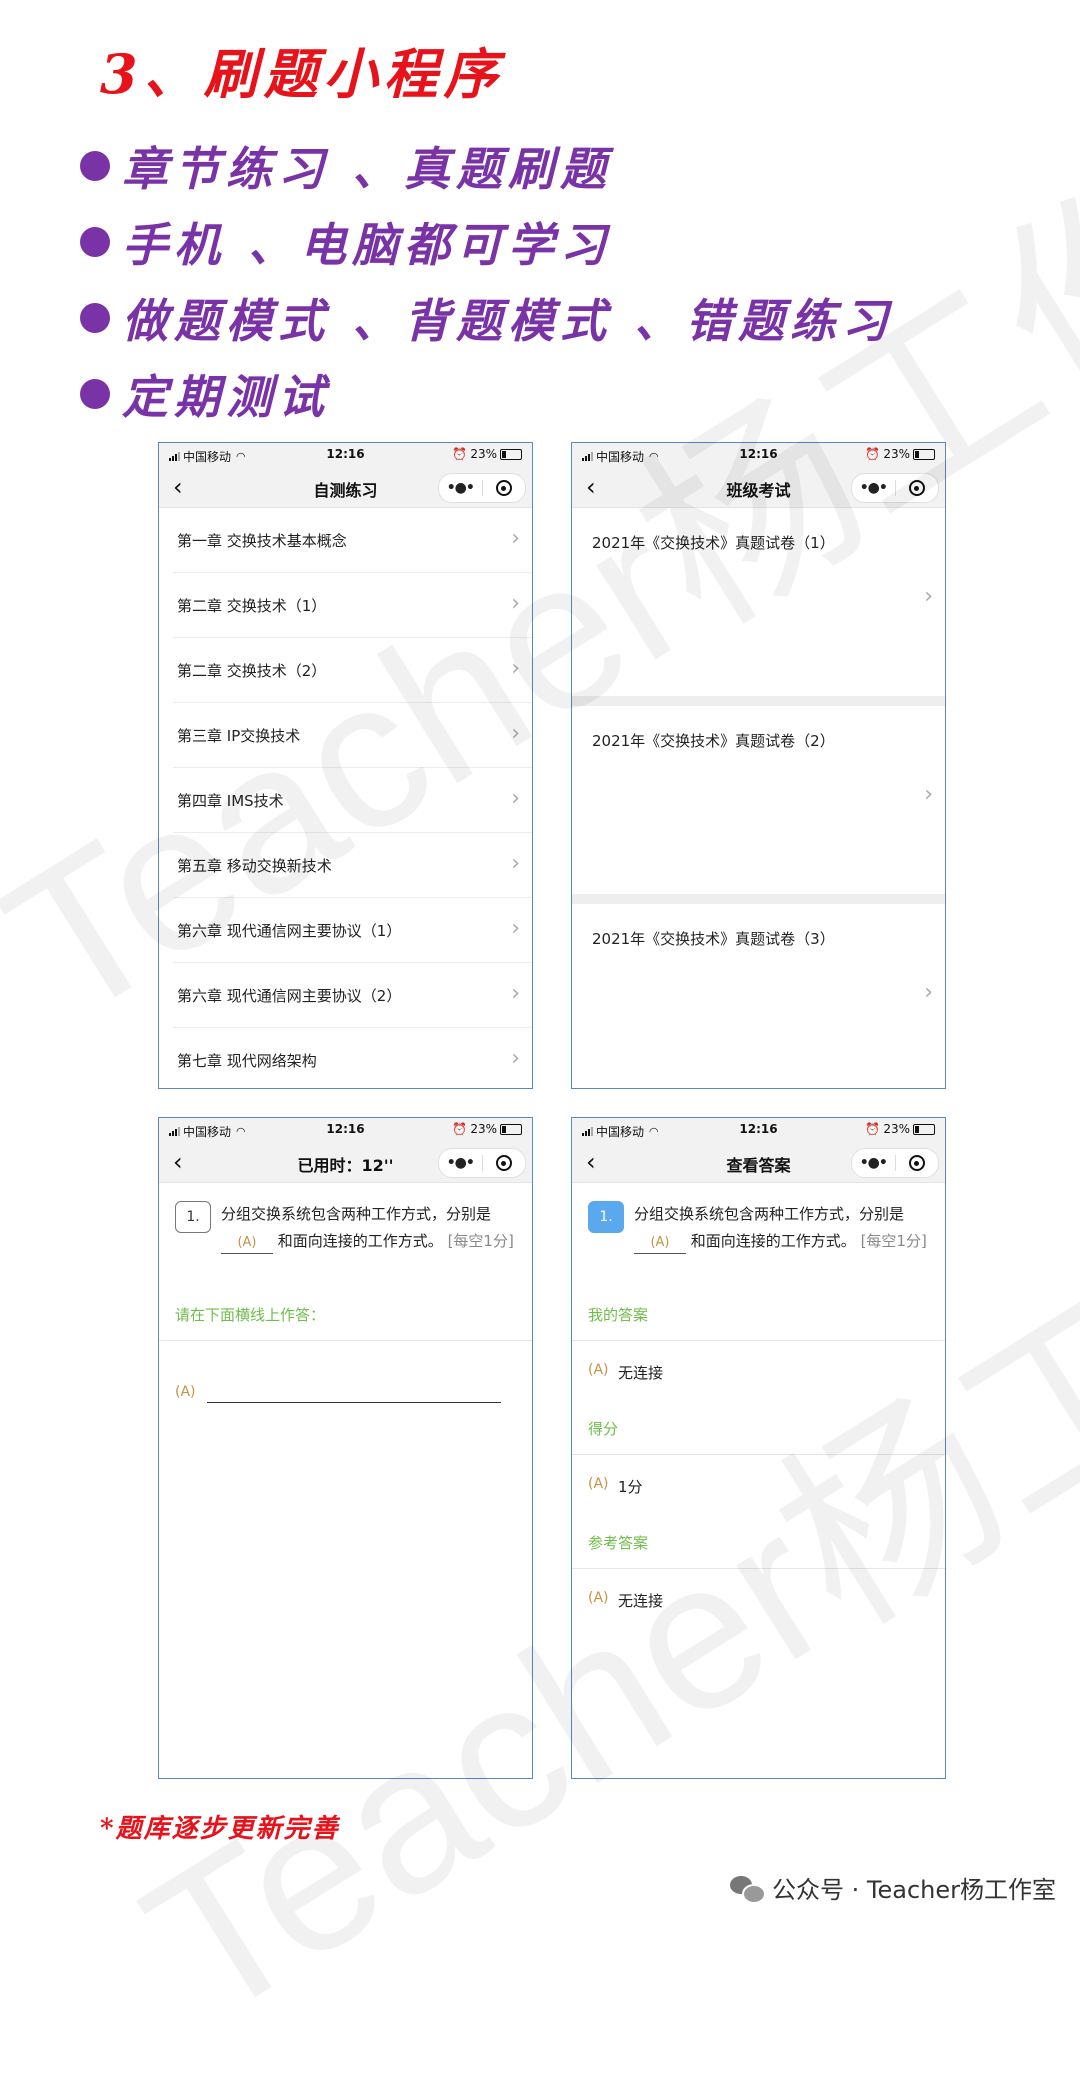 This screenshot has width=1080, height=2078. I want to click on feature-item: 手机 、电脑都可学习, so click(487, 242).